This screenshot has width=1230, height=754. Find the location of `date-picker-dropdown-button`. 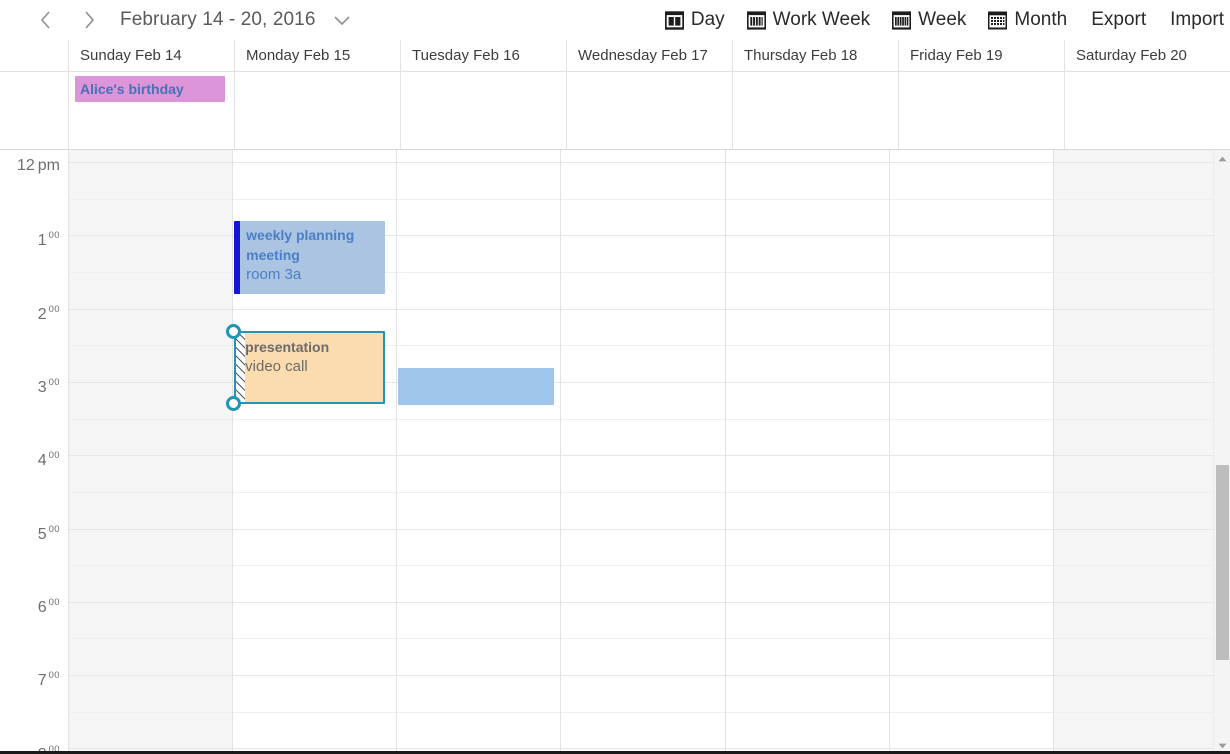

date-picker-dropdown-button is located at coordinates (342, 20).